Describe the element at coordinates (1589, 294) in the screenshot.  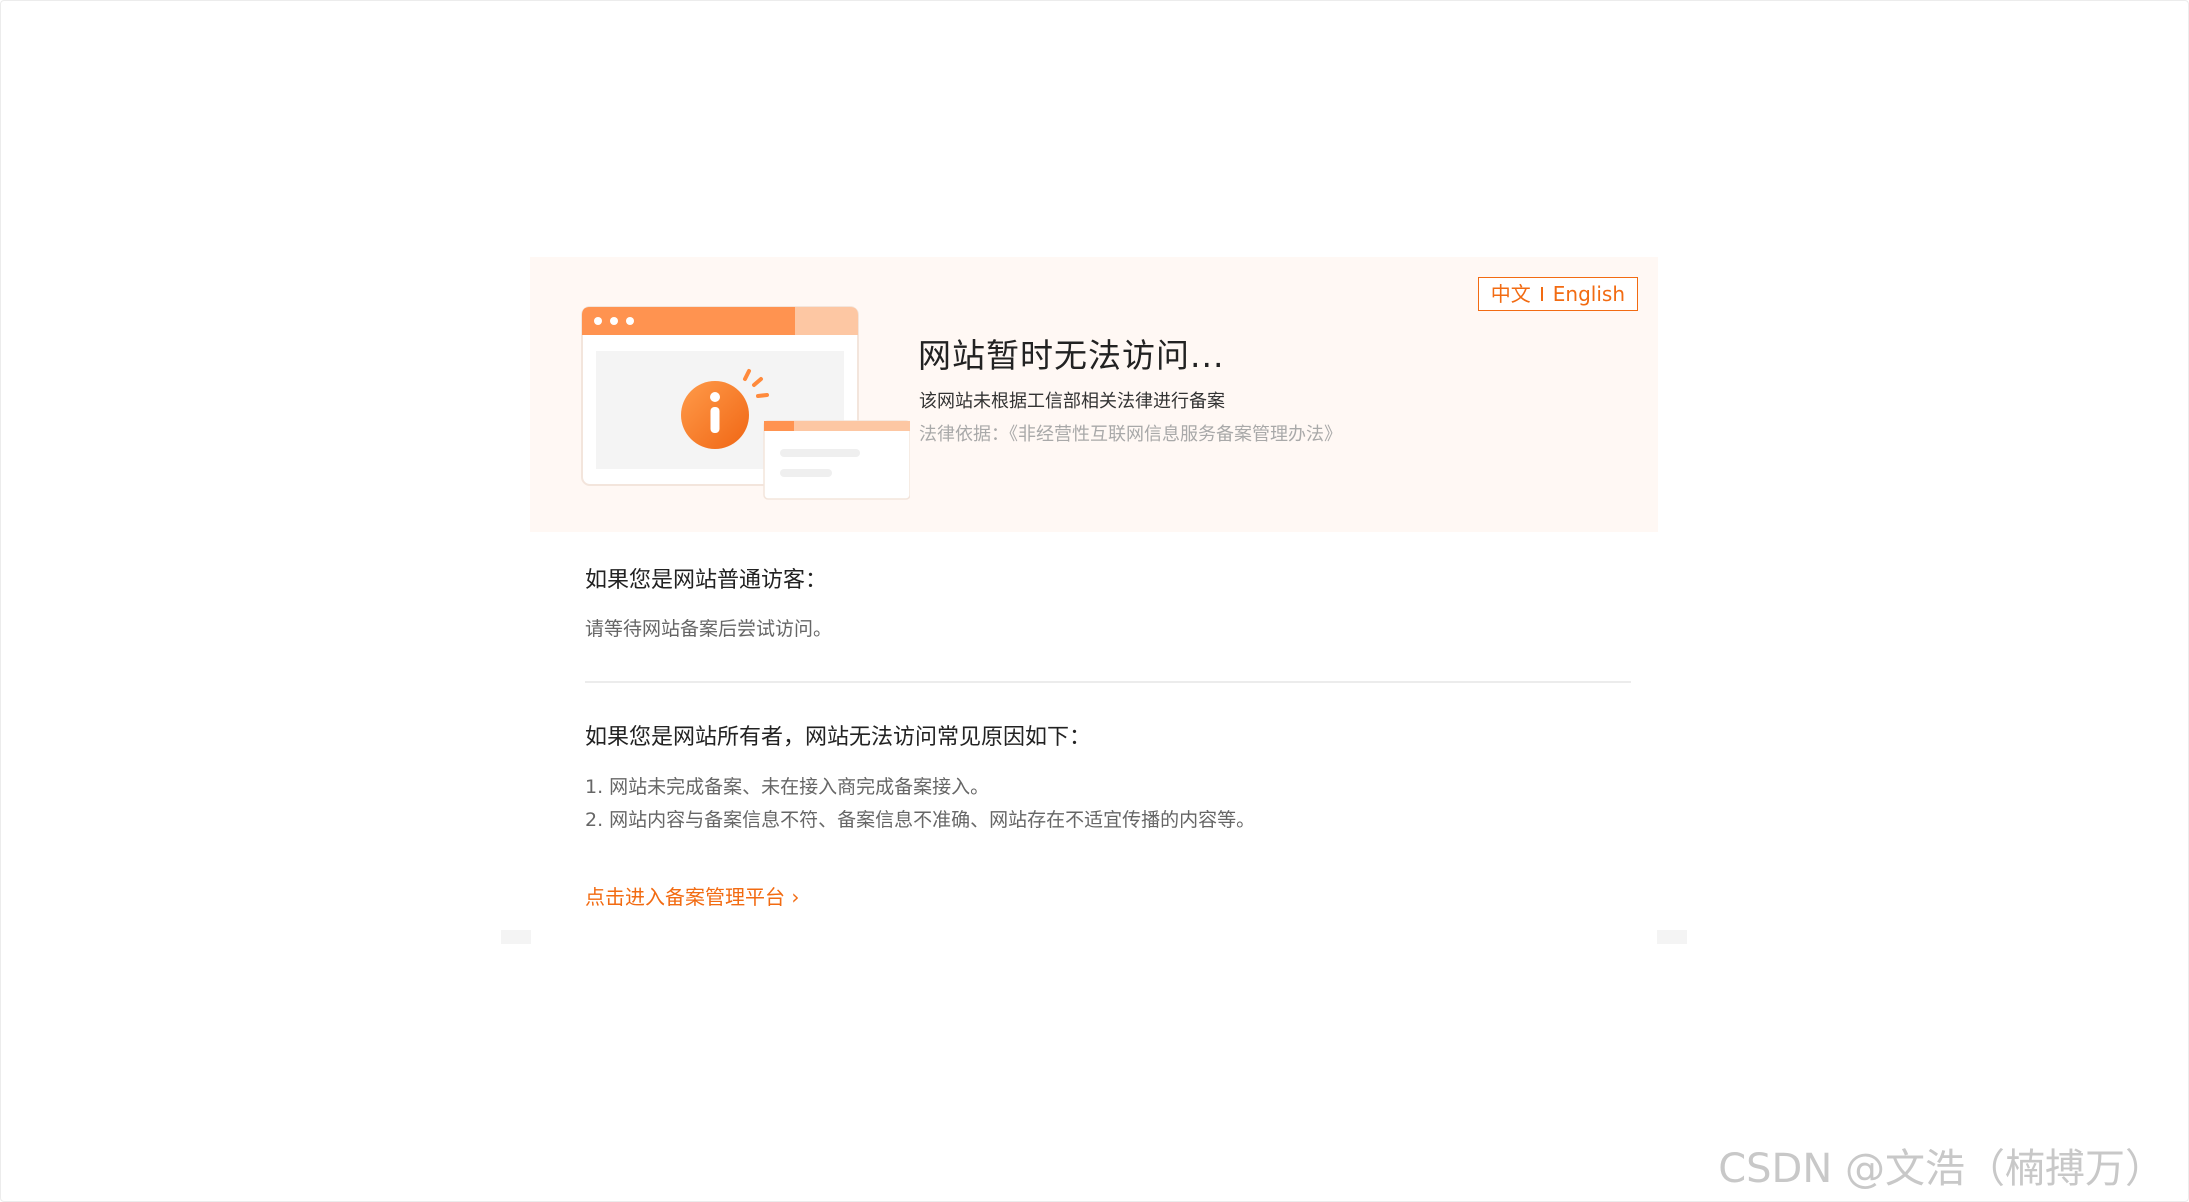
I see `lang-english-option: English` at that location.